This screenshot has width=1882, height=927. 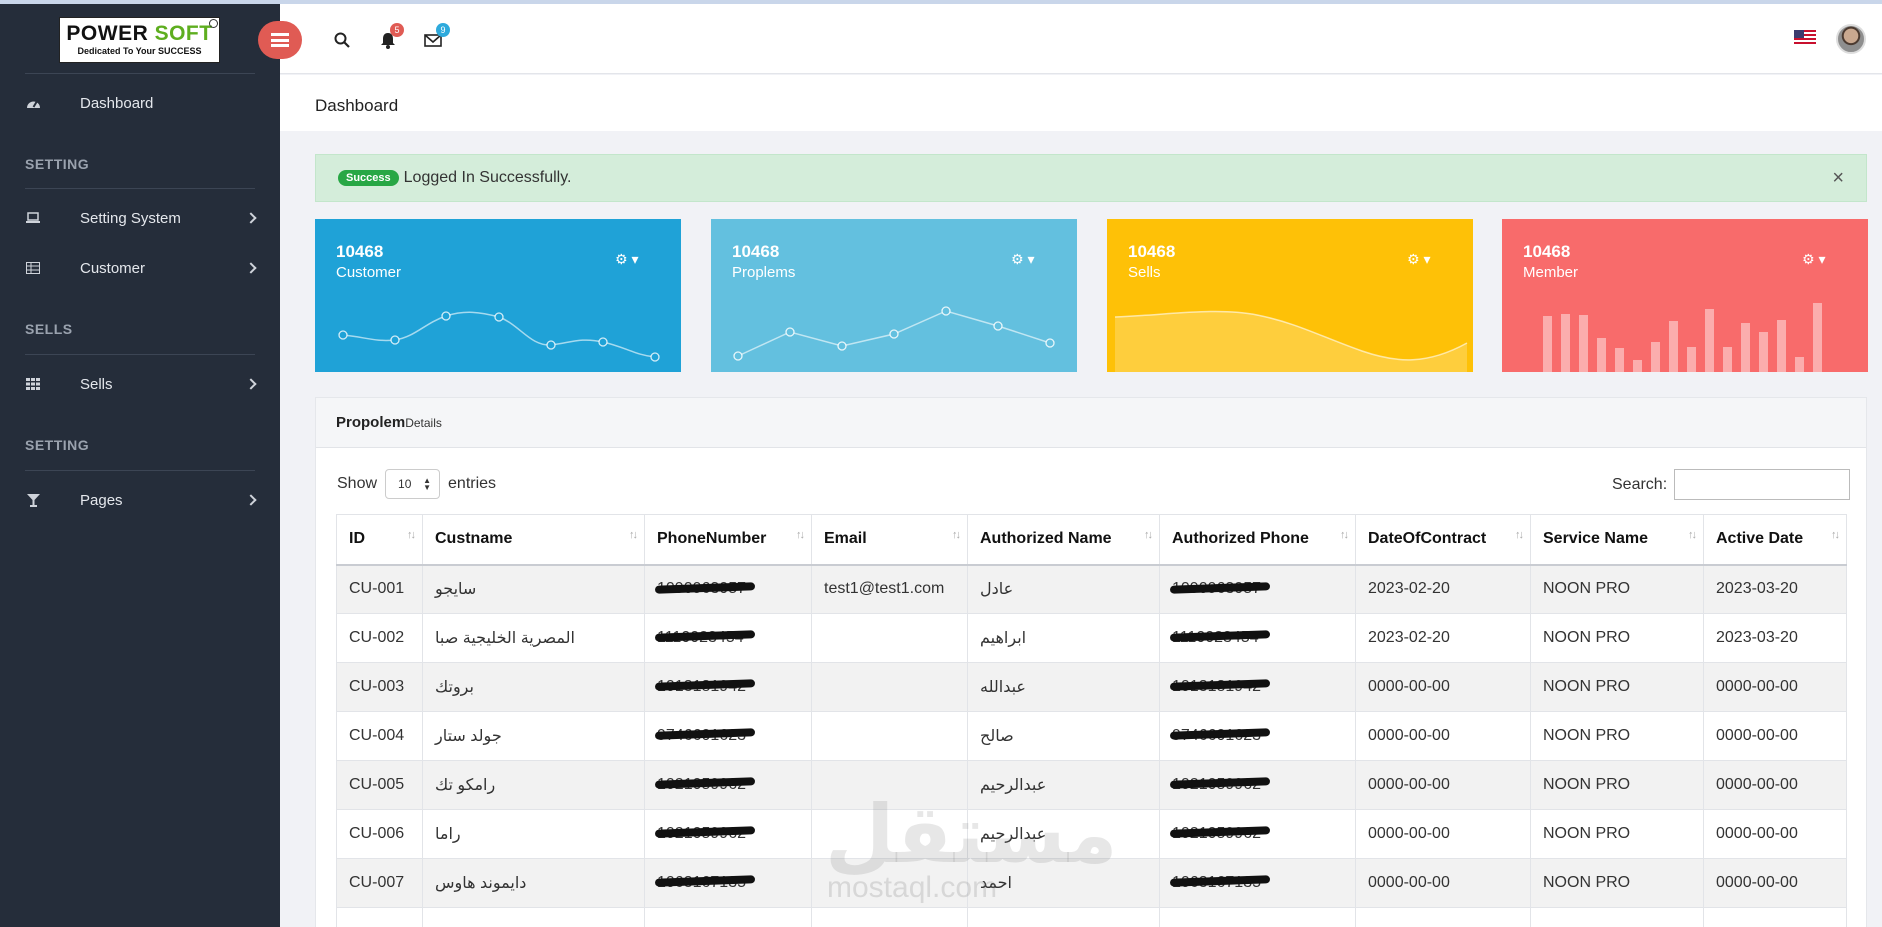 I want to click on column-header-phone: PhoneNumber↑↓, so click(x=728, y=540).